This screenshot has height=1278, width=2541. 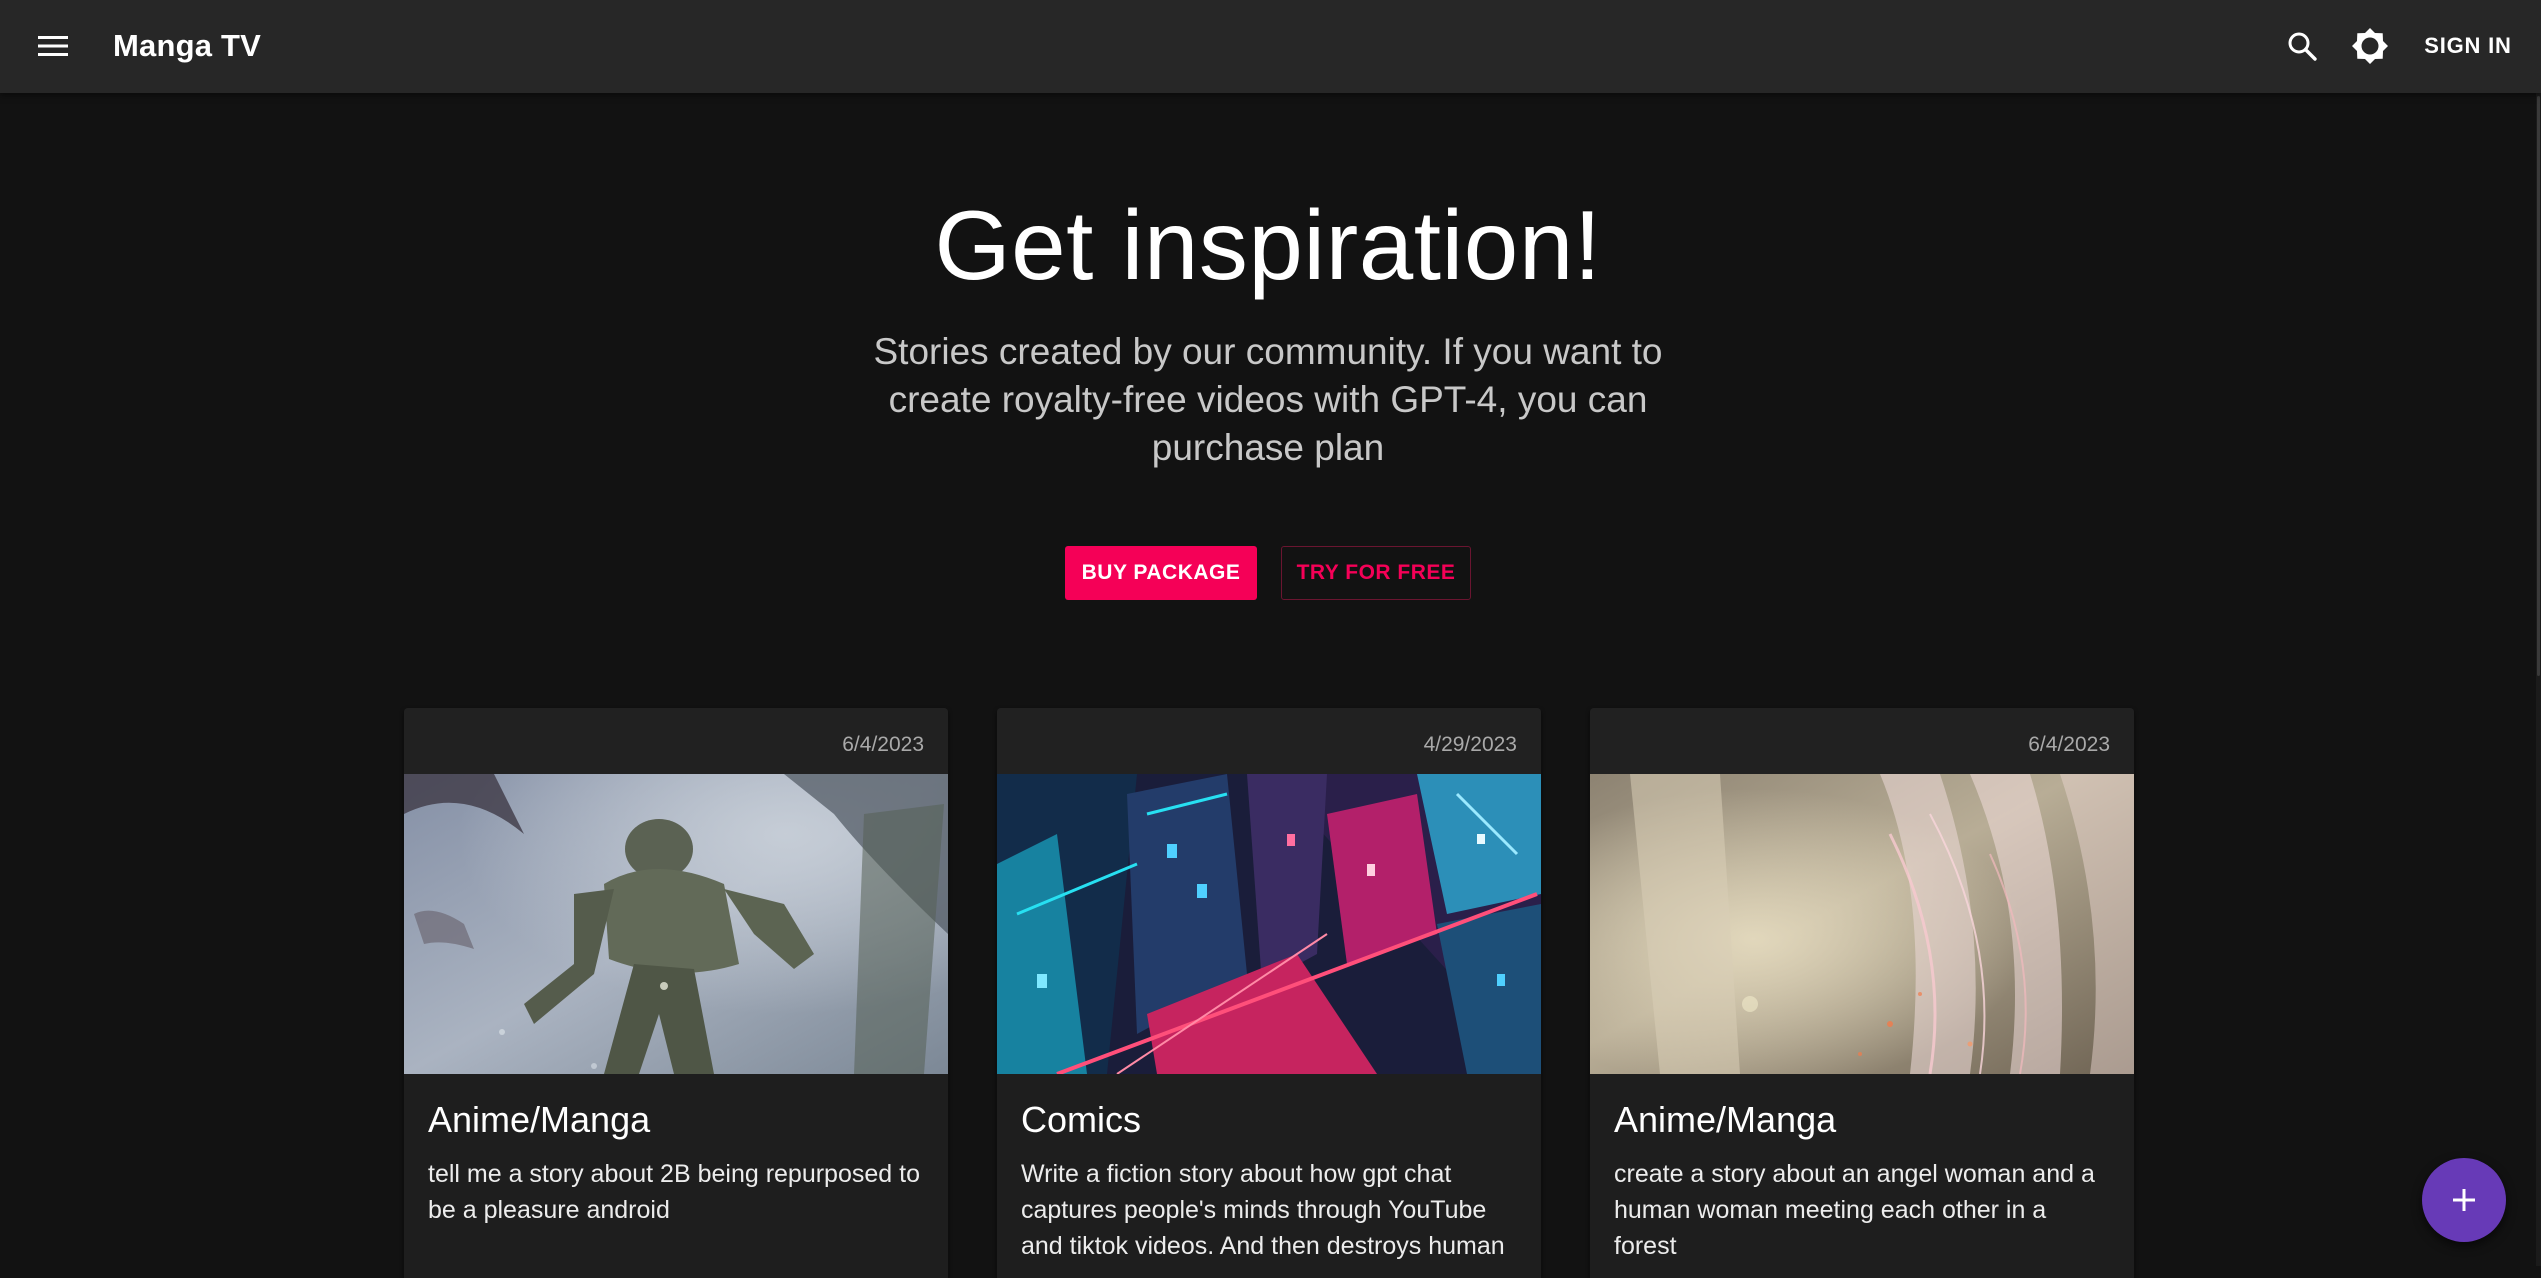 I want to click on search-button, so click(x=2302, y=46).